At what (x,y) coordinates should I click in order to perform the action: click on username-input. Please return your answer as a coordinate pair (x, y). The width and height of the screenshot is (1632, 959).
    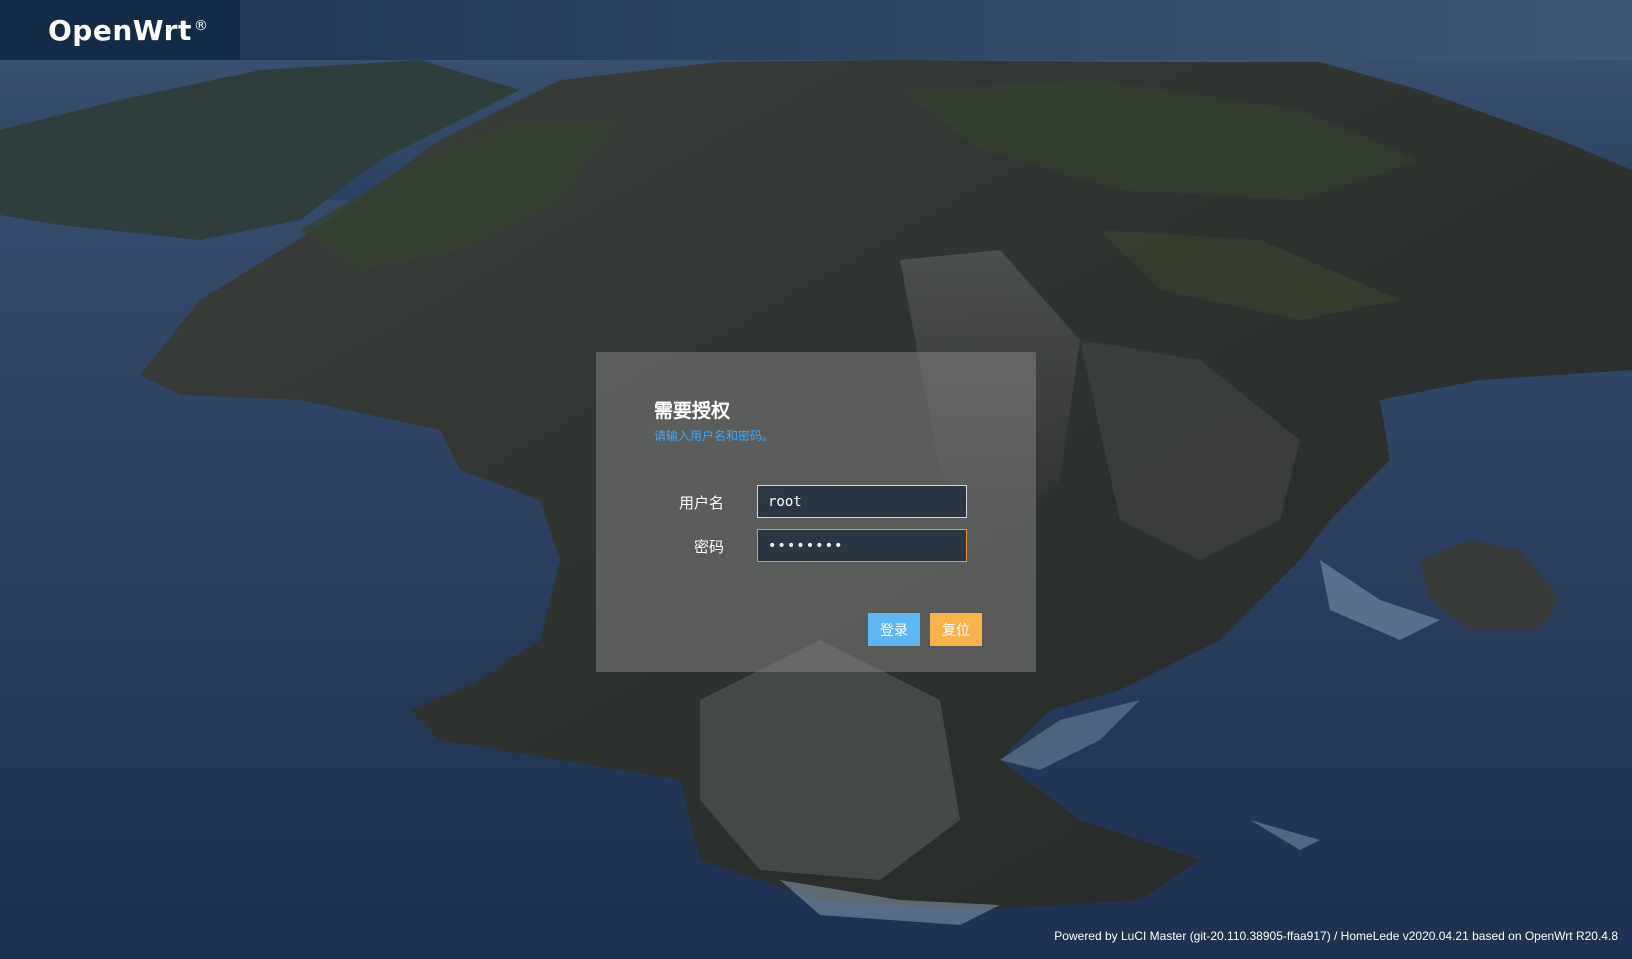
    Looking at the image, I should click on (862, 501).